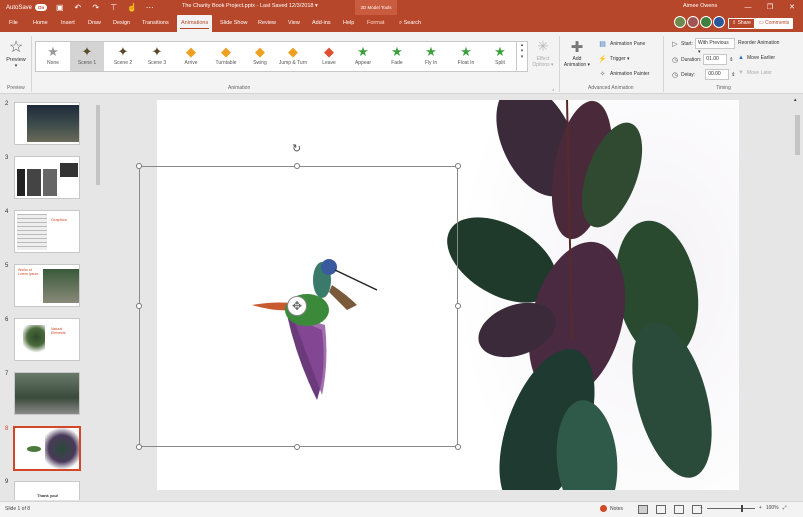 The height and width of the screenshot is (517, 803). What do you see at coordinates (741, 508) in the screenshot?
I see `zoom-slider-thumb` at bounding box center [741, 508].